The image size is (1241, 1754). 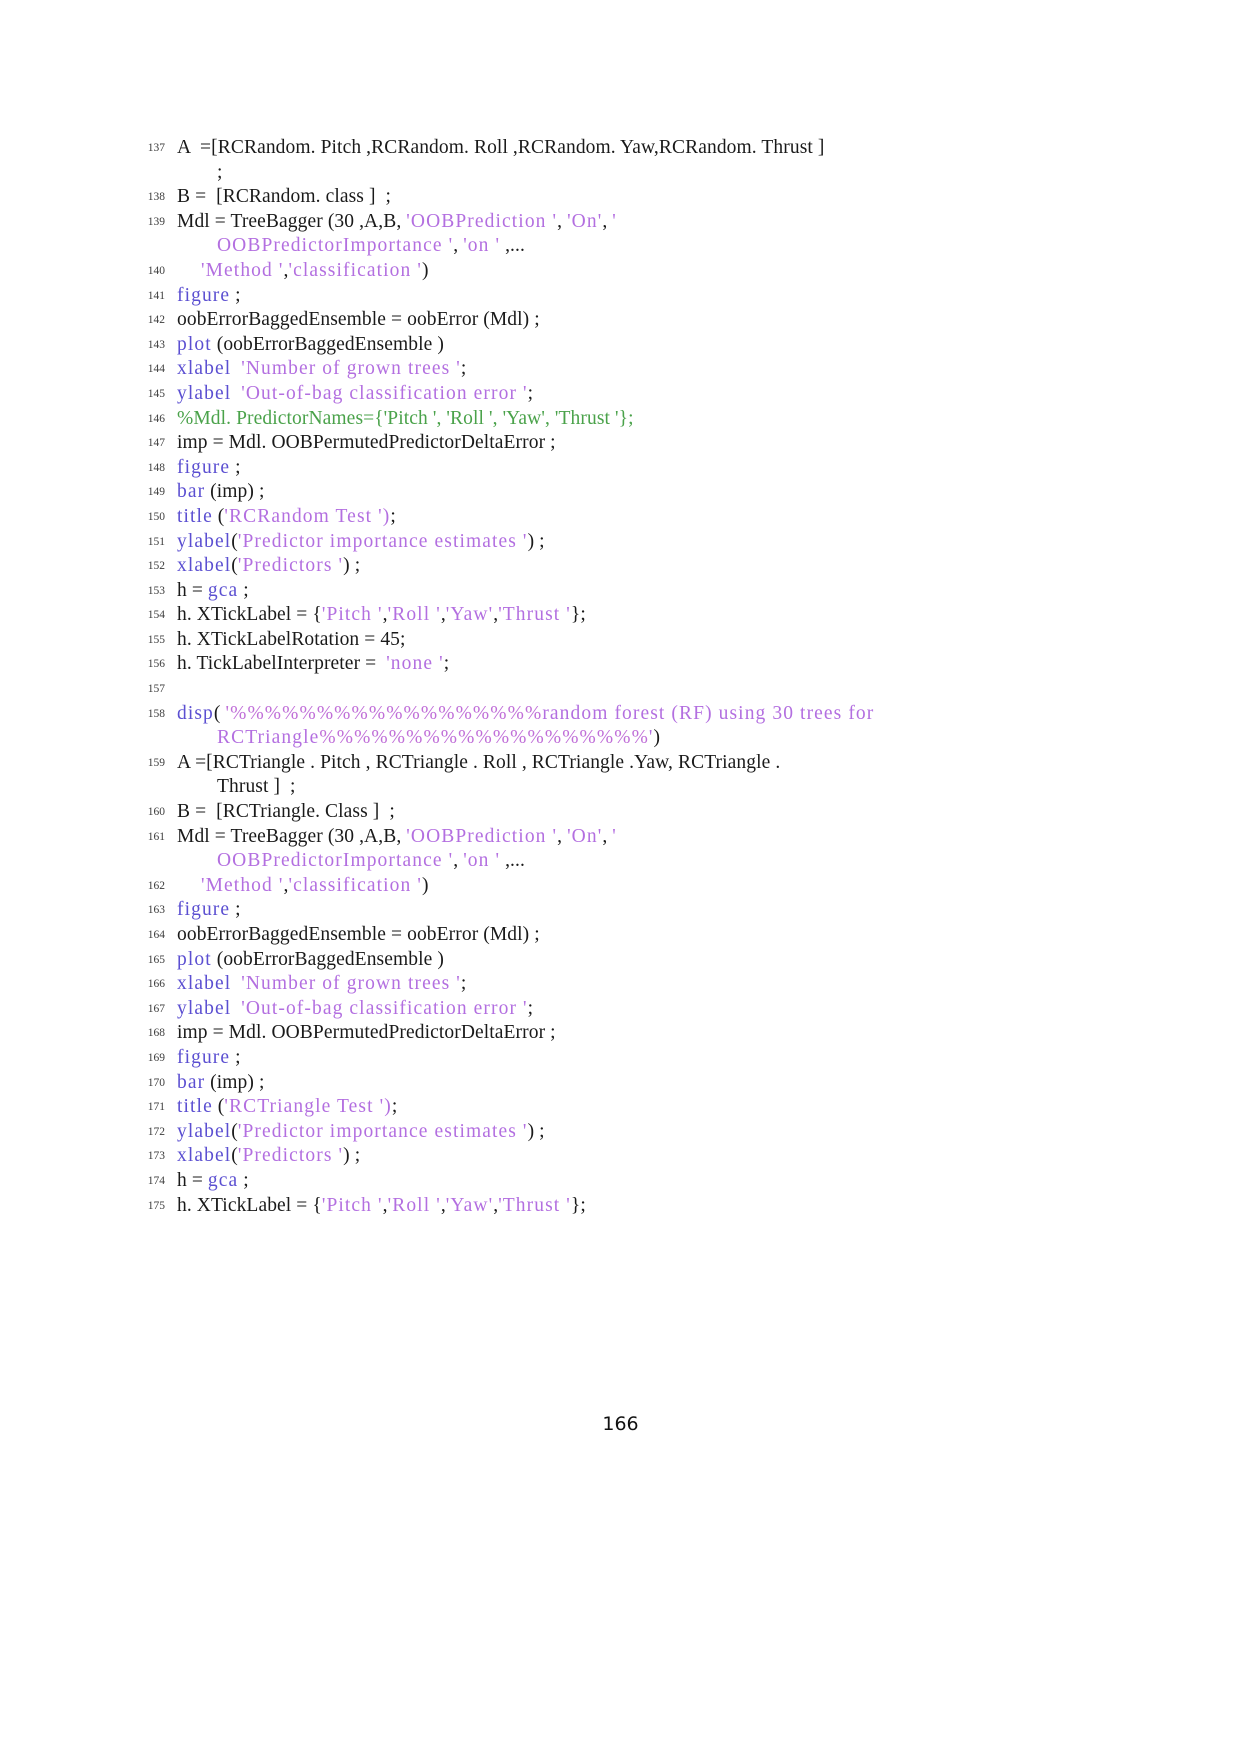 I want to click on line-number: 174, so click(x=156, y=1180).